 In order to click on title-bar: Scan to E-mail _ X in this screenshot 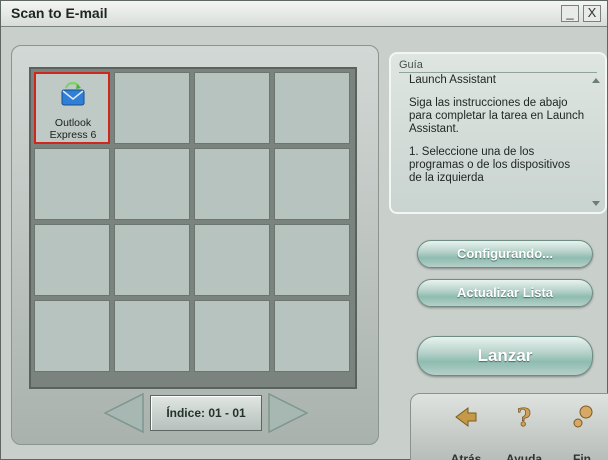, I will do `click(304, 14)`.